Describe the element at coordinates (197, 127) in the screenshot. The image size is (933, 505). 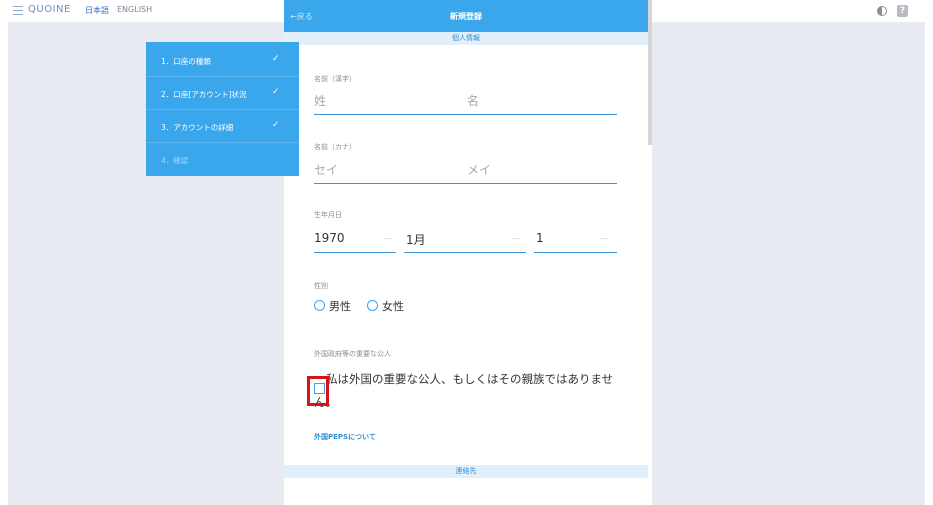
I see `step-label: 3．アカウントの詳細` at that location.